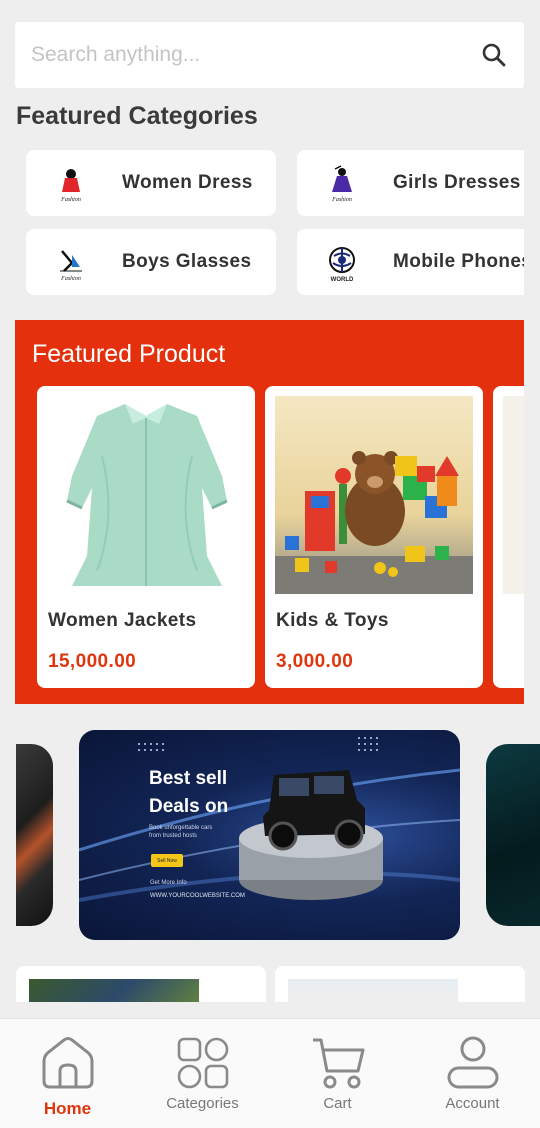  Describe the element at coordinates (34, 835) in the screenshot. I see `banner-slide-previous` at that location.